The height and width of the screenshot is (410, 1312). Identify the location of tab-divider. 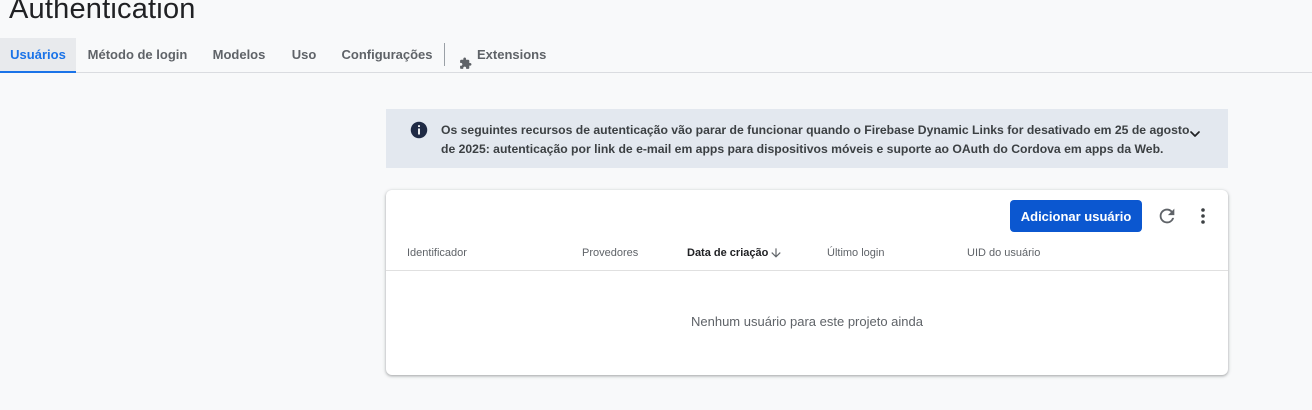
(444, 54).